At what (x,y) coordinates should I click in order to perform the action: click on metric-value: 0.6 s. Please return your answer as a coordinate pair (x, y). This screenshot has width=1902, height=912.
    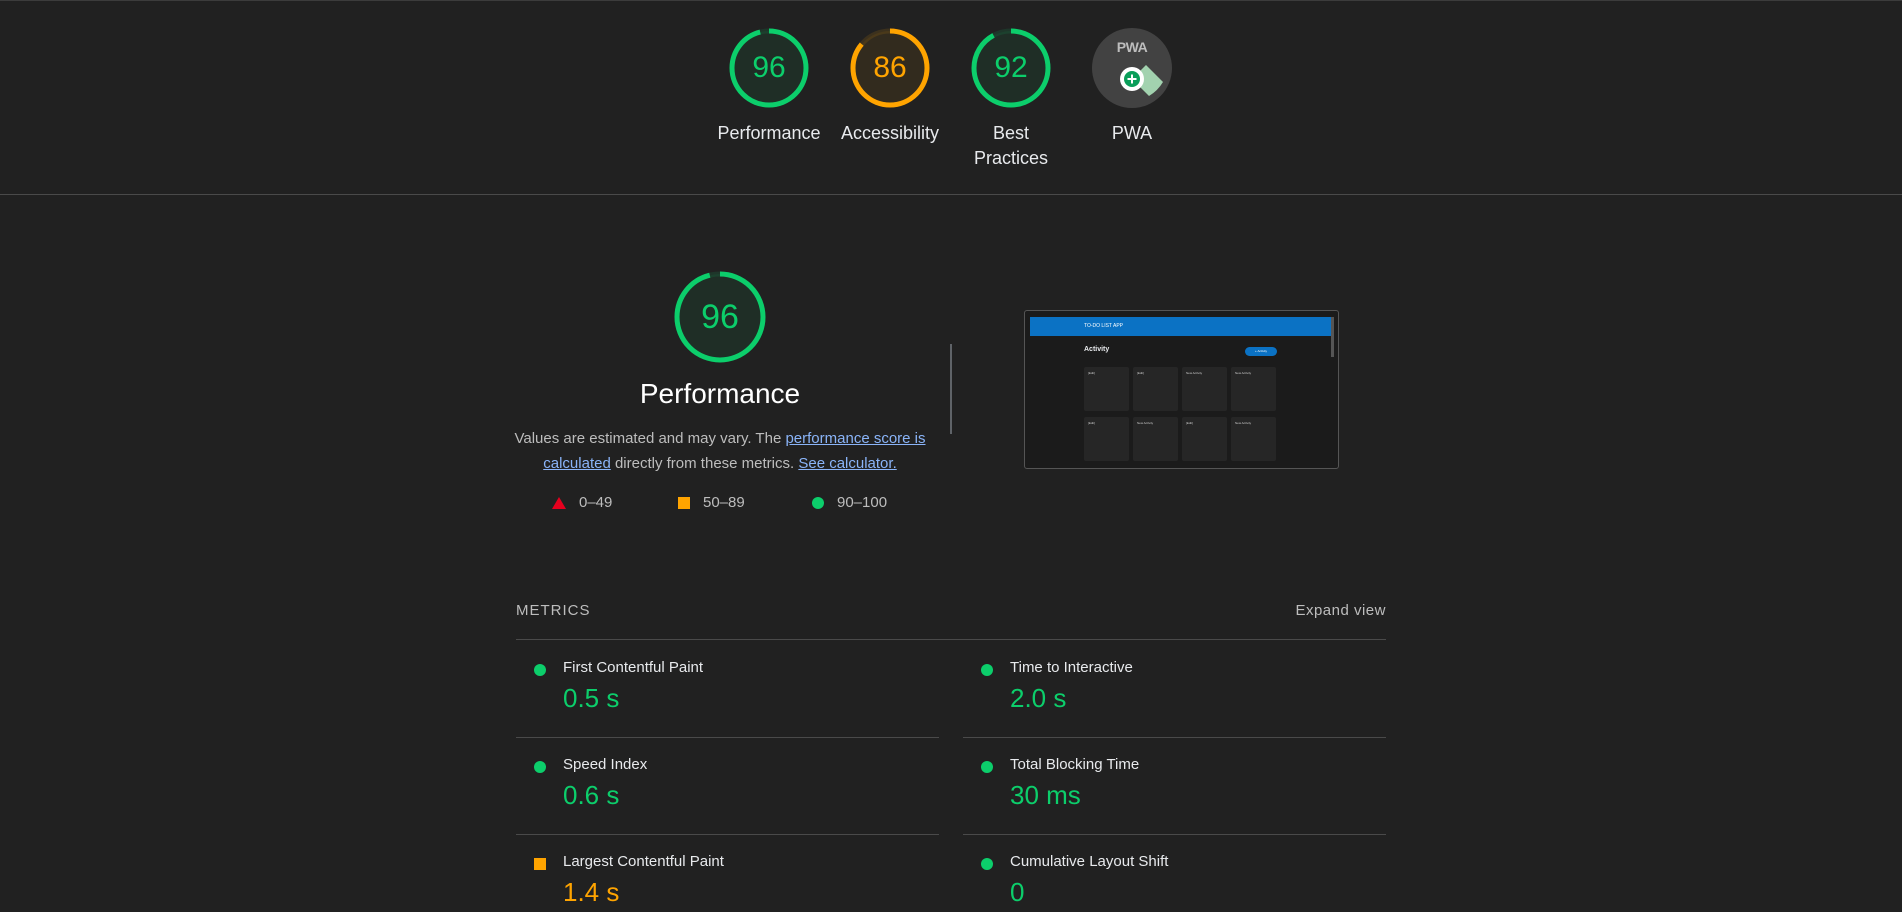
    Looking at the image, I should click on (591, 795).